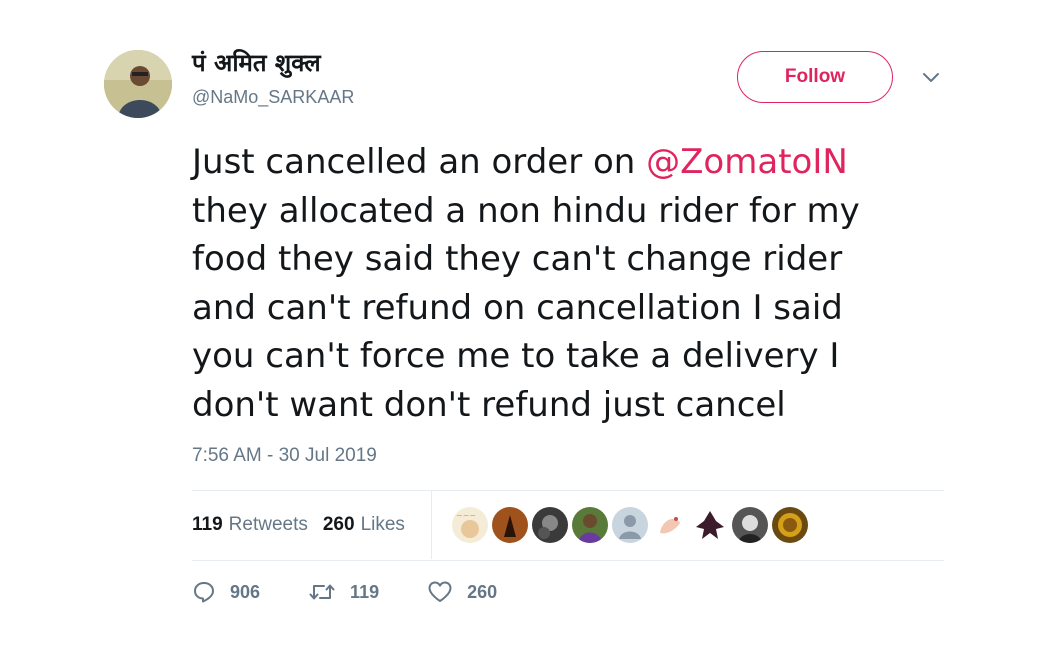 Image resolution: width=1050 pixels, height=650 pixels. I want to click on divider, so click(568, 560).